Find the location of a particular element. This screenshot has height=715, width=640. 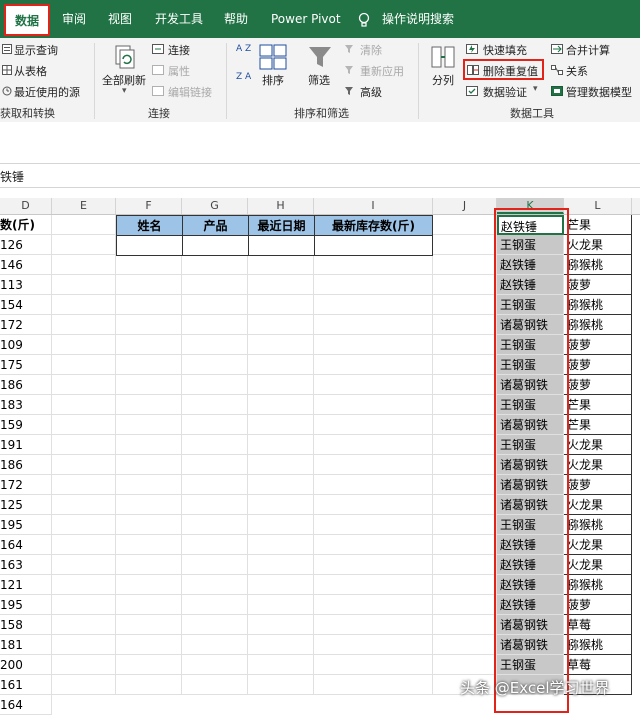

cell-l-product: 芒果 is located at coordinates (598, 425).